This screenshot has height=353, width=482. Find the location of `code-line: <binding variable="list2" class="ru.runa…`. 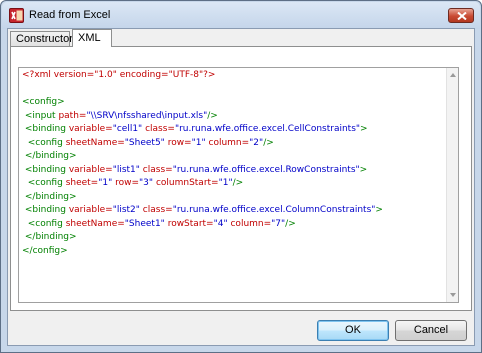

code-line: <binding variable="list2" class="ru.runa… is located at coordinates (233, 211).